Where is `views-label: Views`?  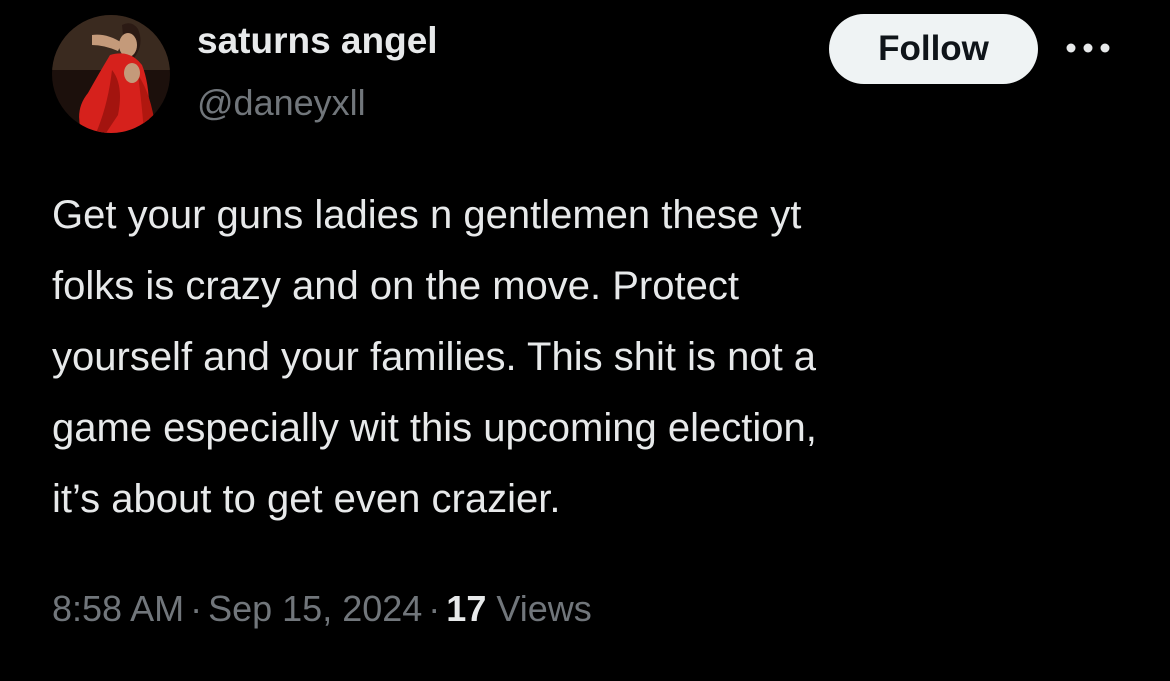 views-label: Views is located at coordinates (543, 608).